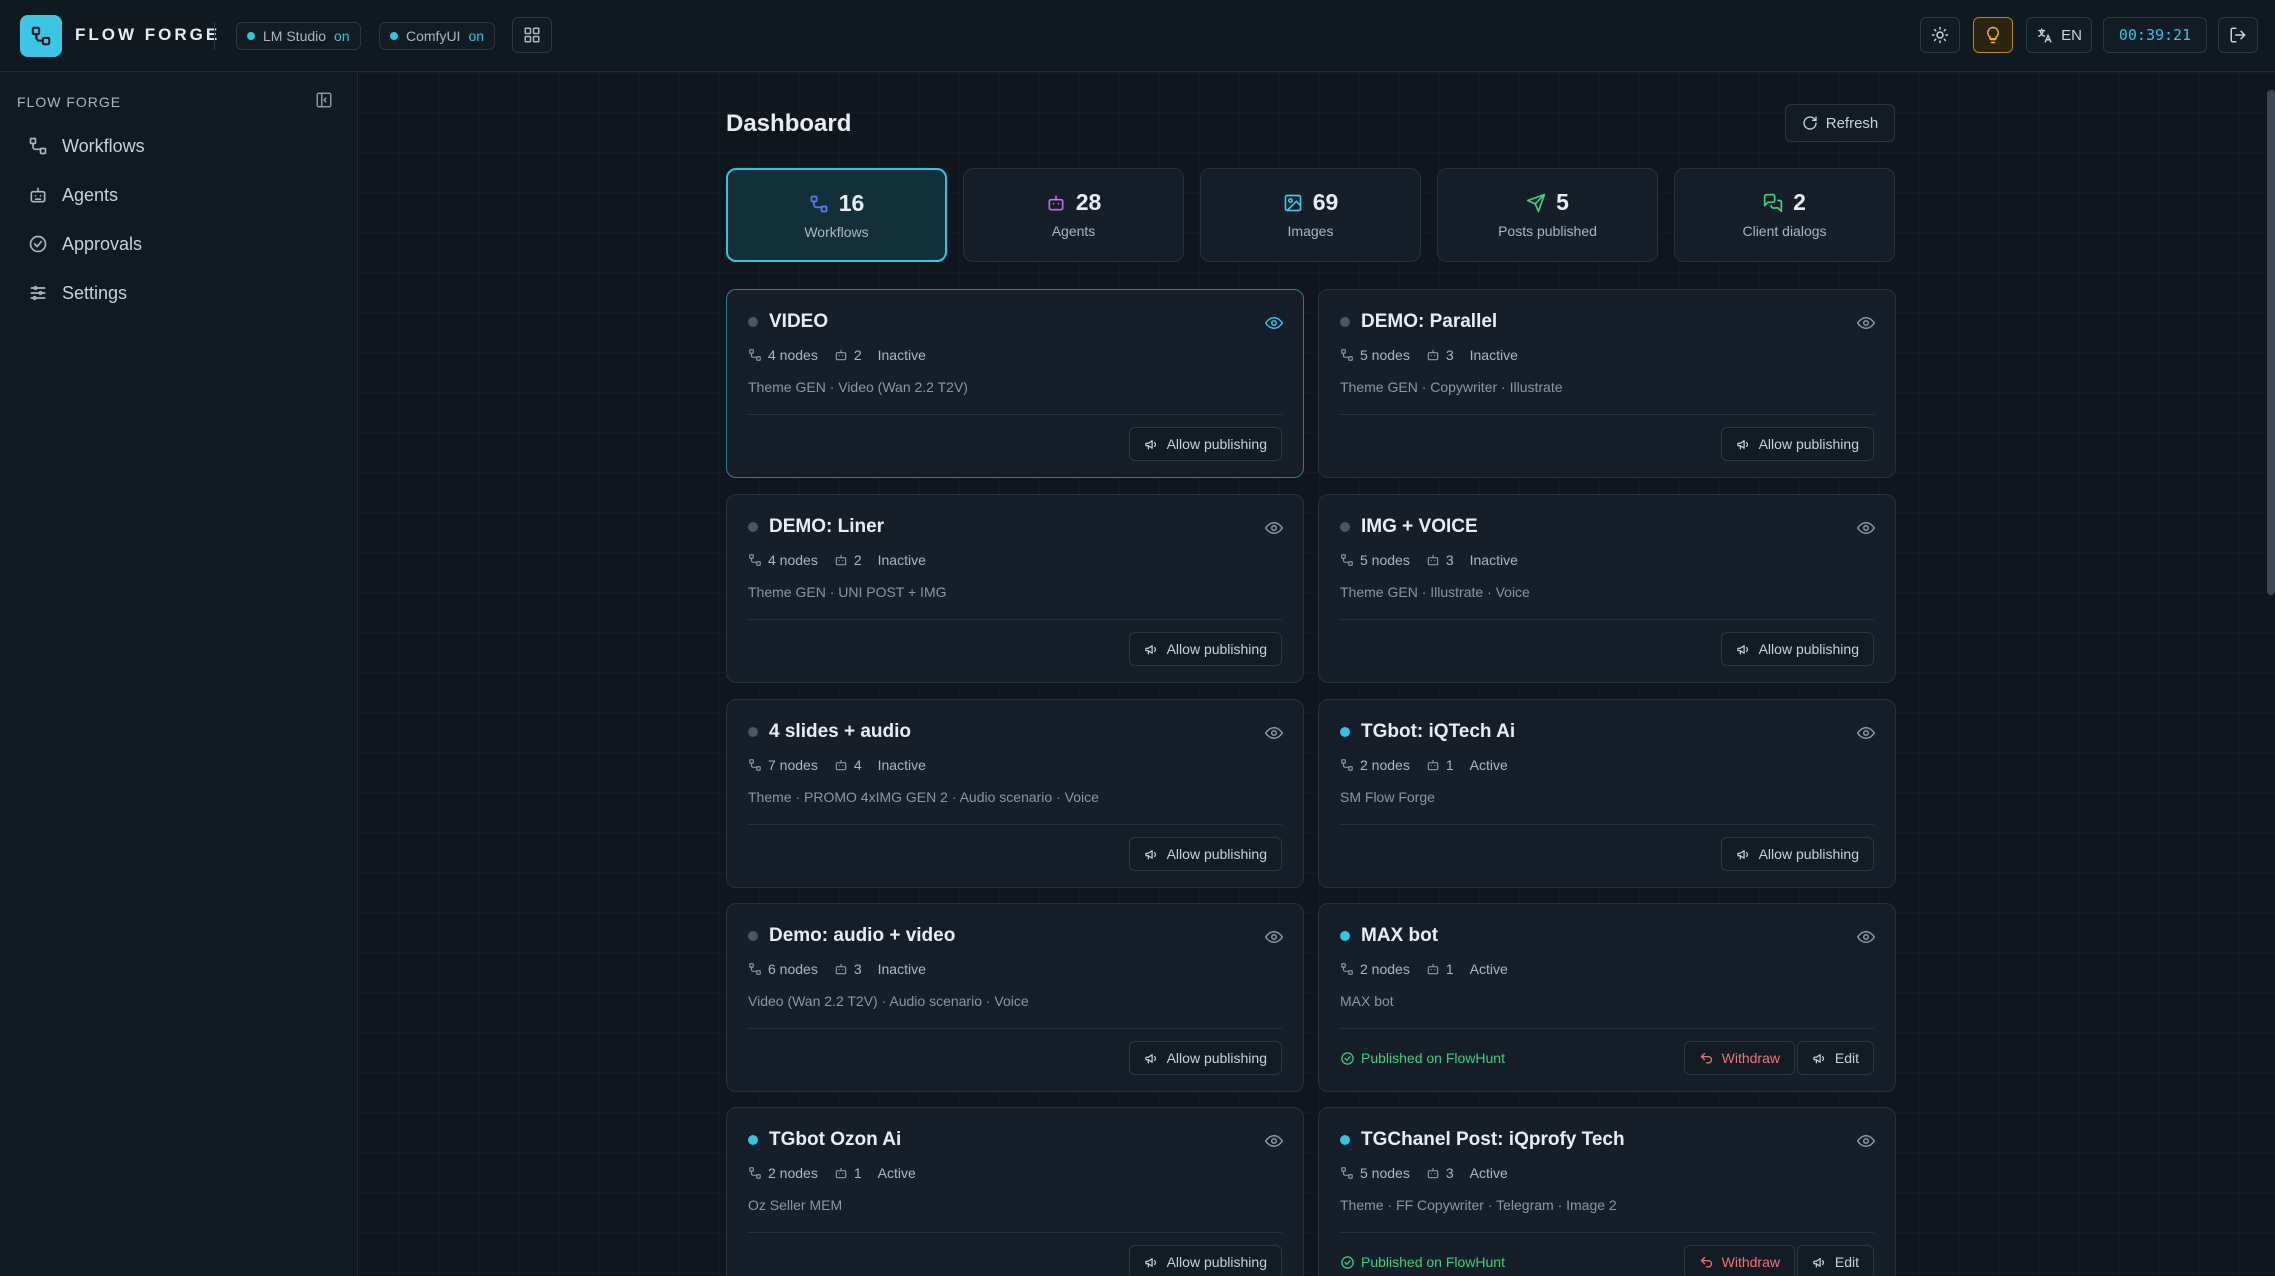 This screenshot has width=2275, height=1276. What do you see at coordinates (2271, 342) in the screenshot?
I see `scrollbar` at bounding box center [2271, 342].